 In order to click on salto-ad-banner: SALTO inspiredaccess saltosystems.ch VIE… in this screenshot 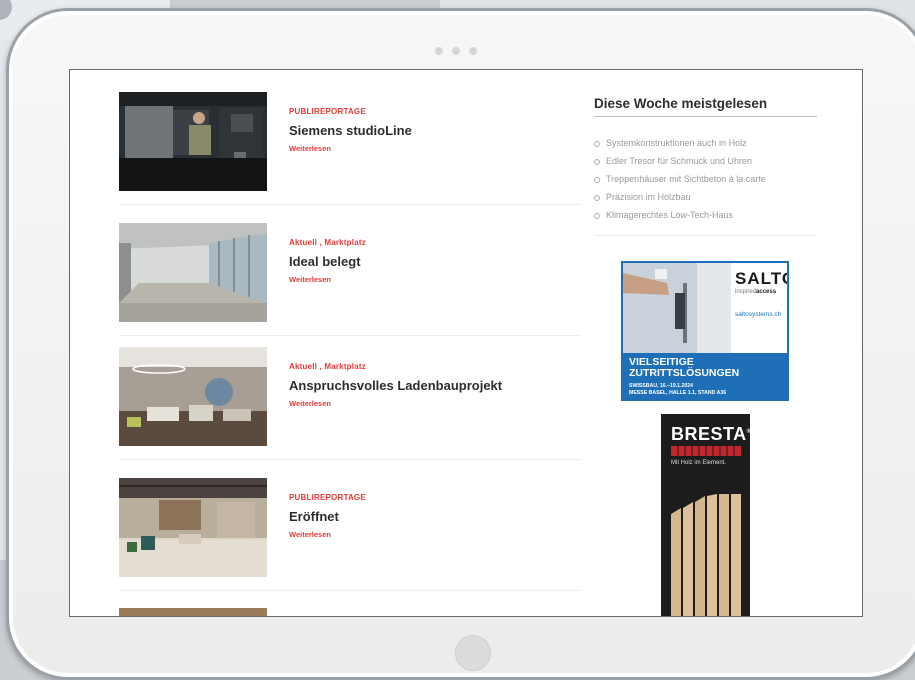, I will do `click(705, 331)`.